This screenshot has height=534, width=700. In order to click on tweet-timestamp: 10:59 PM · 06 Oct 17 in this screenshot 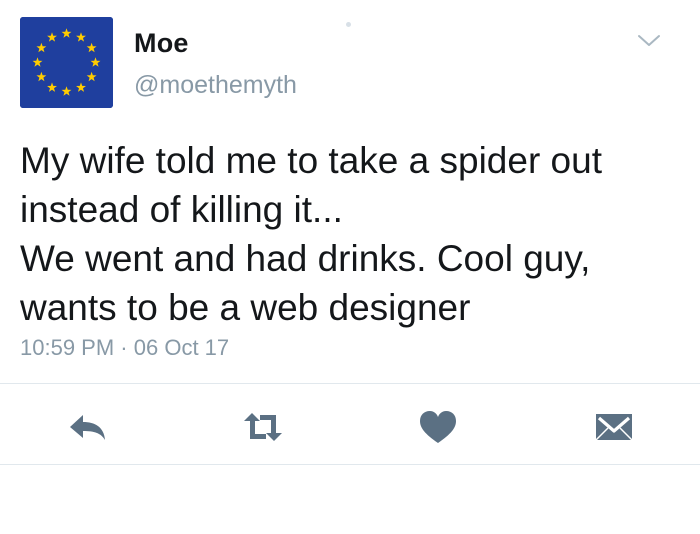, I will do `click(124, 348)`.